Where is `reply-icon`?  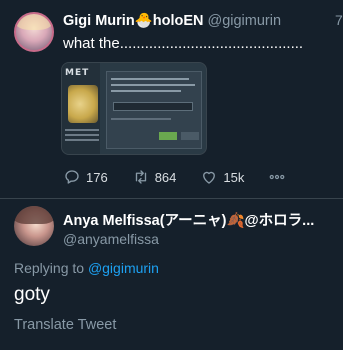 reply-icon is located at coordinates (72, 177).